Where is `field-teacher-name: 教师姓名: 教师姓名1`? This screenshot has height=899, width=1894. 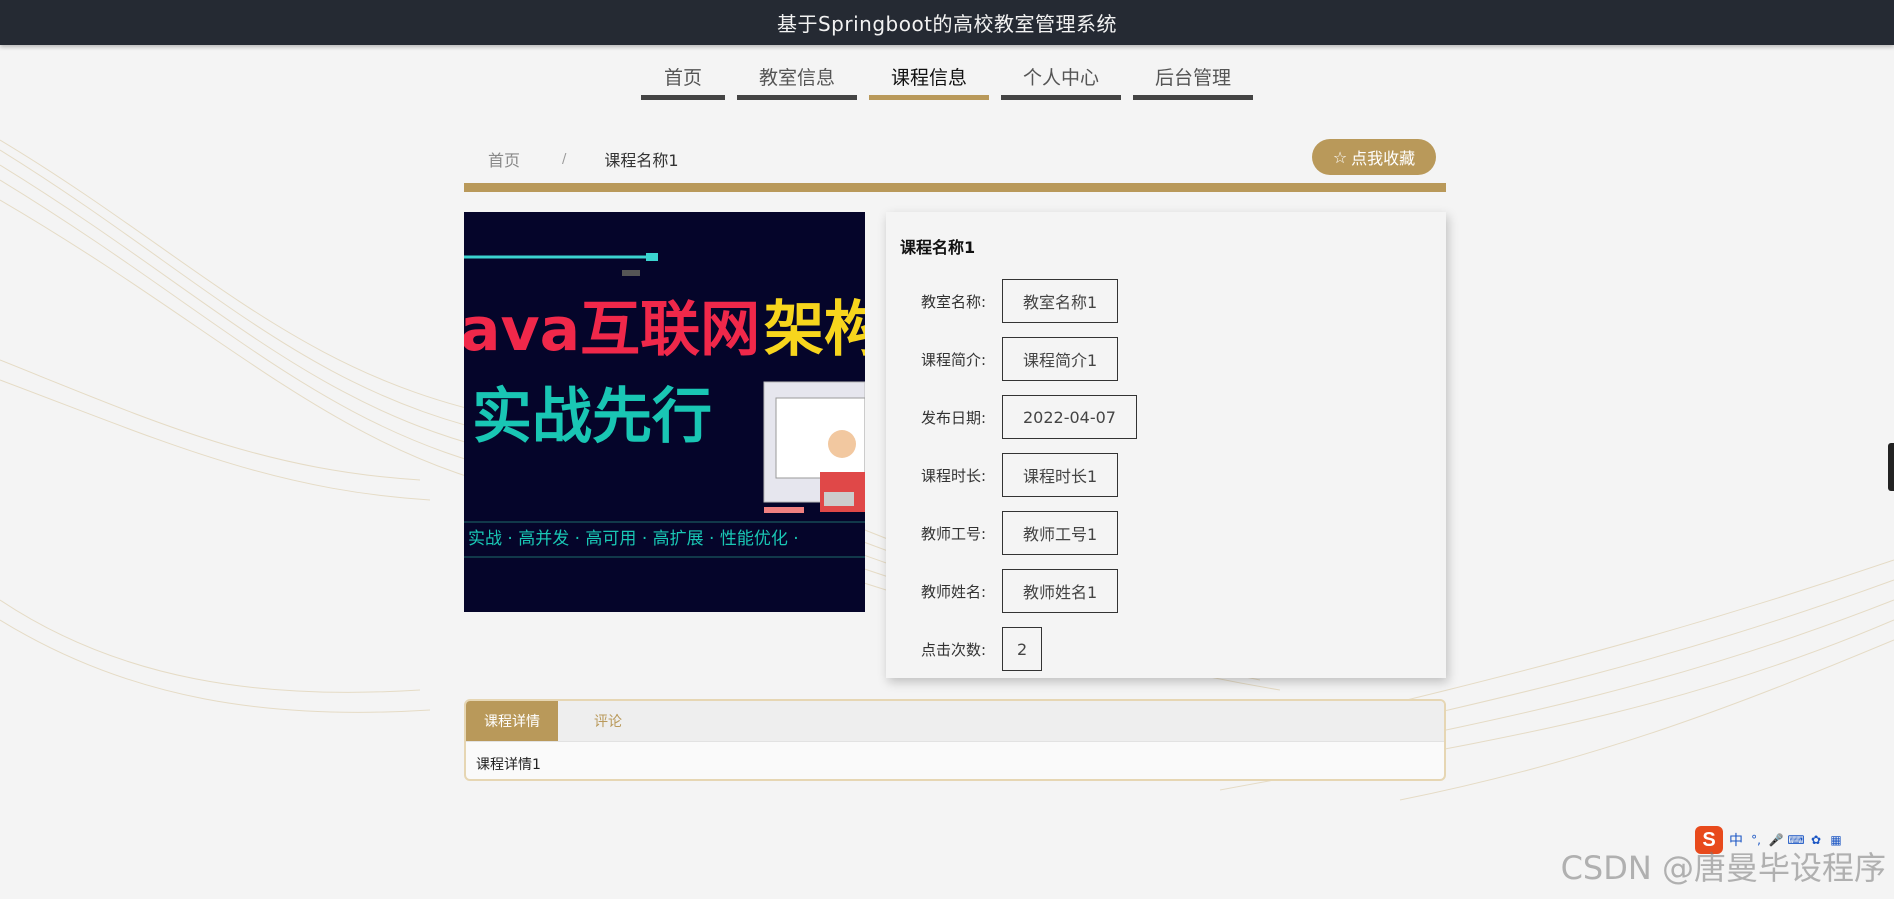 field-teacher-name: 教师姓名: 教师姓名1 is located at coordinates (1002, 591).